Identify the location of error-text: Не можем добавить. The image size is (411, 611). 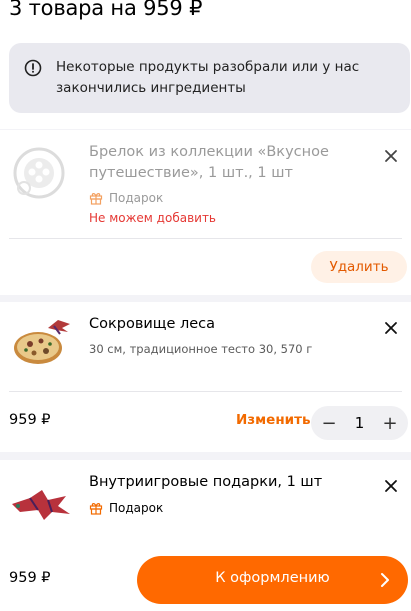
(153, 218).